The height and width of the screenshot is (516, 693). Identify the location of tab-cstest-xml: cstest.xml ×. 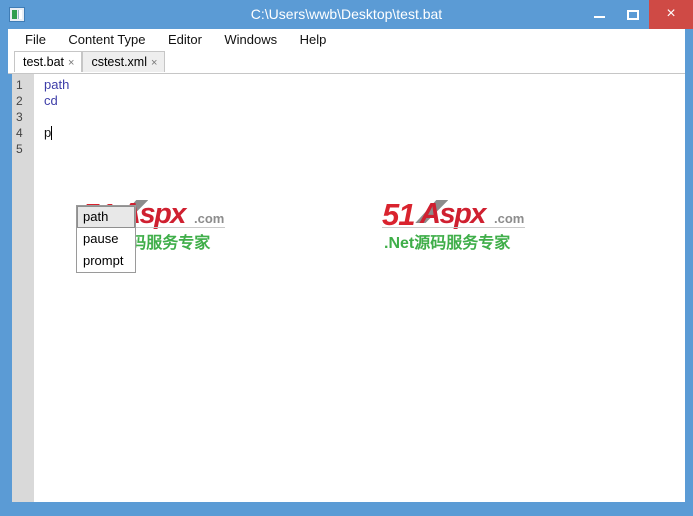
(124, 61).